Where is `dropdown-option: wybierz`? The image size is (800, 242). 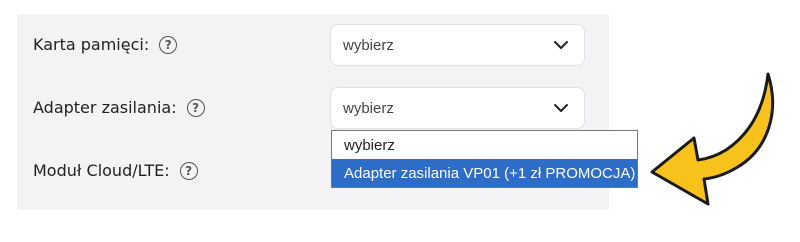
dropdown-option: wybierz is located at coordinates (484, 145).